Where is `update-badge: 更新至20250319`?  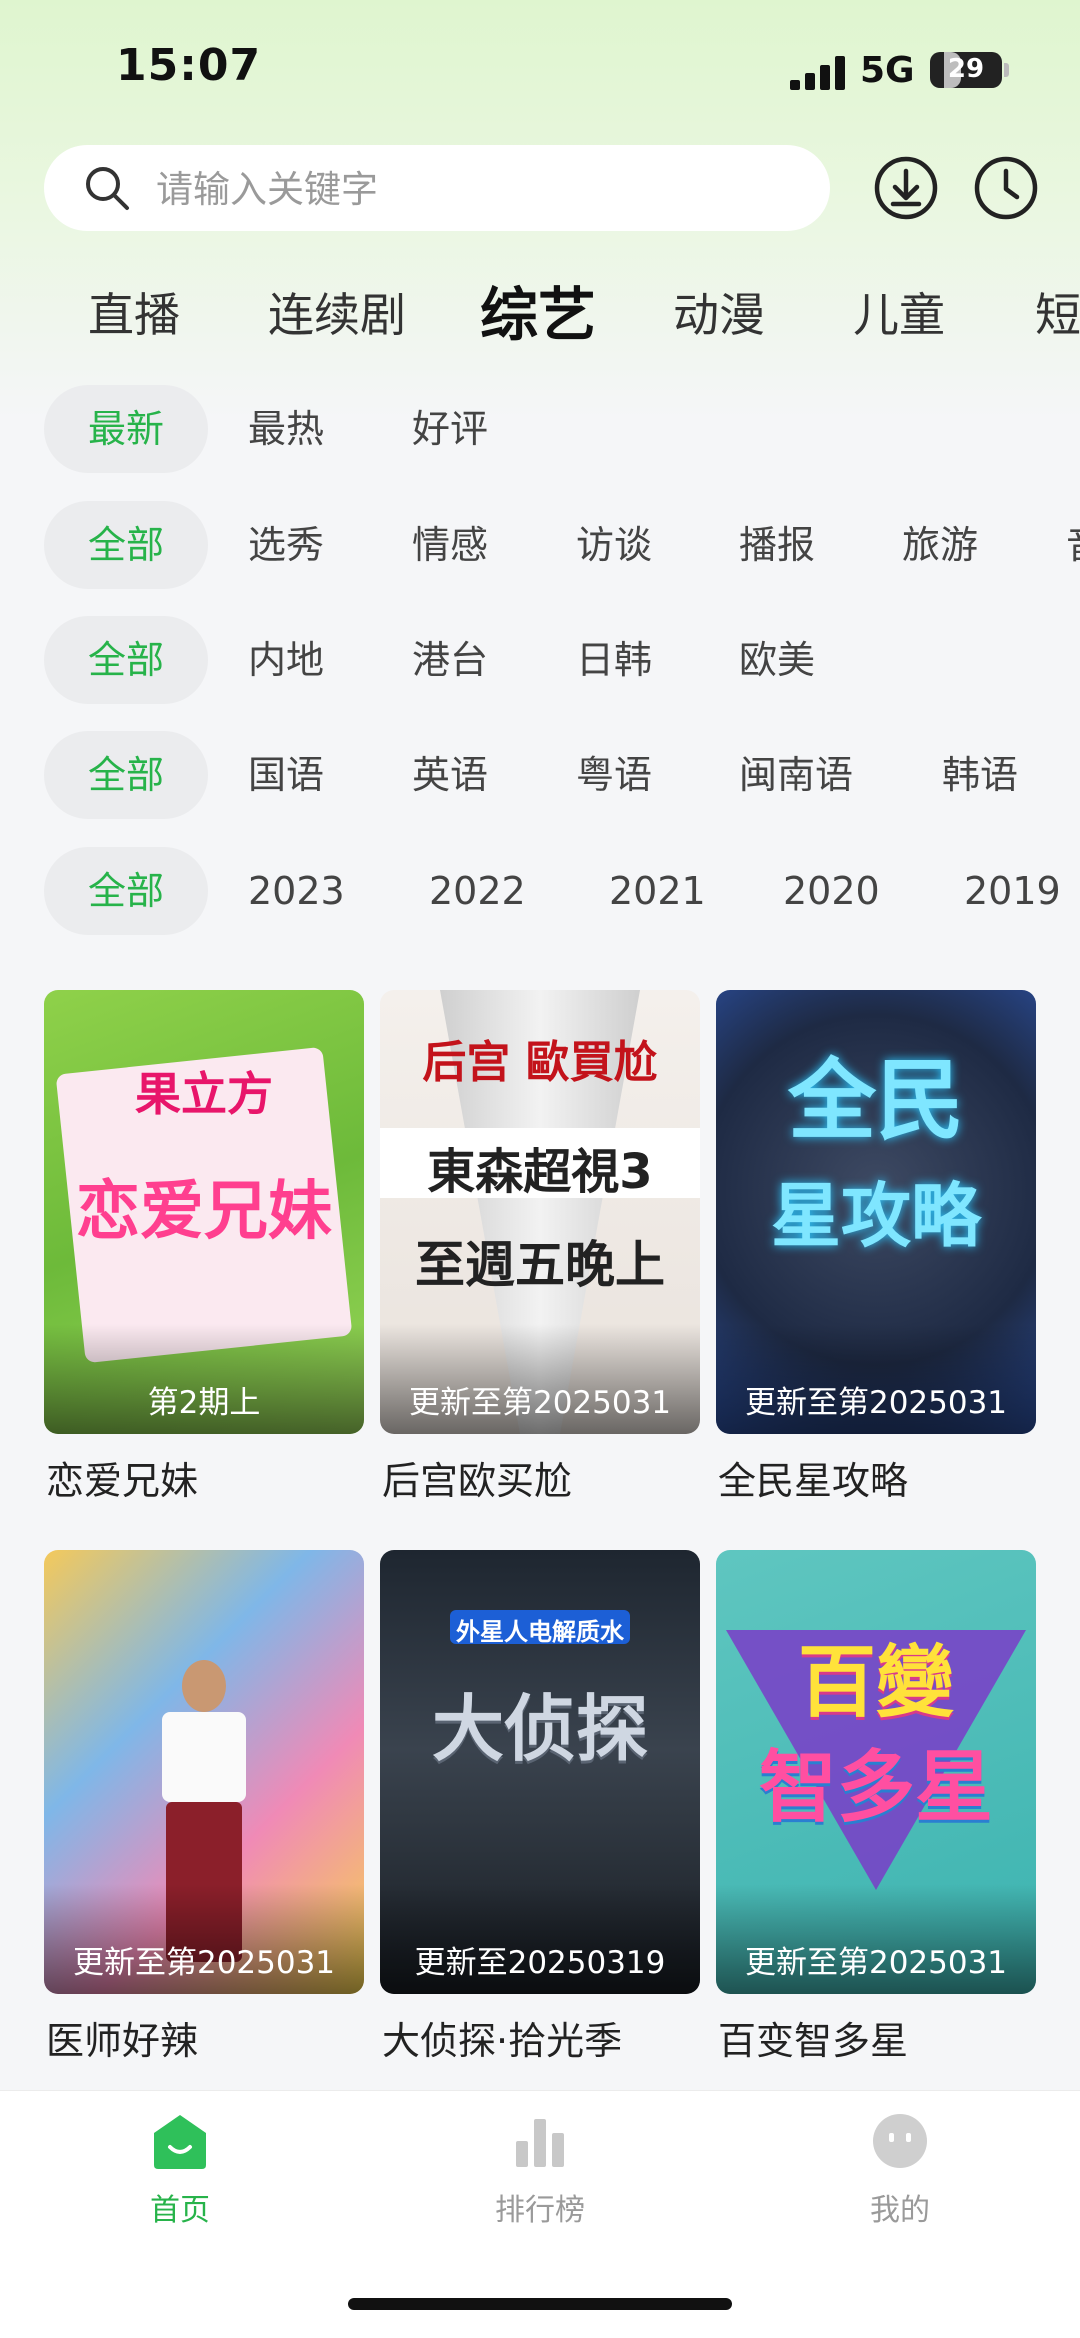
update-badge: 更新至20250319 is located at coordinates (540, 1963).